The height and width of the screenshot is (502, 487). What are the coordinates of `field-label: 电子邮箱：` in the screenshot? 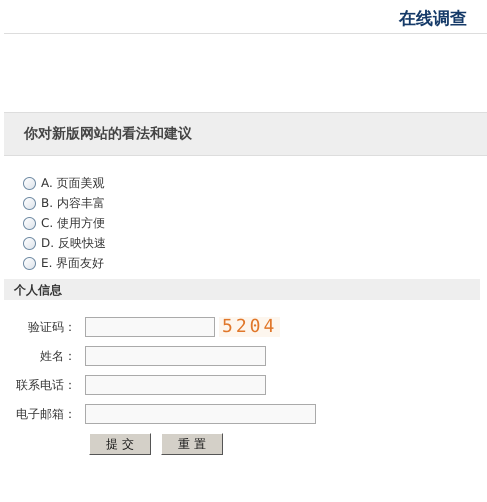 It's located at (46, 414).